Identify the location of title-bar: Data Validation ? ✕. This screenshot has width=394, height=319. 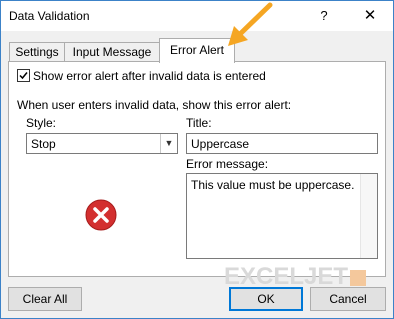
(197, 16).